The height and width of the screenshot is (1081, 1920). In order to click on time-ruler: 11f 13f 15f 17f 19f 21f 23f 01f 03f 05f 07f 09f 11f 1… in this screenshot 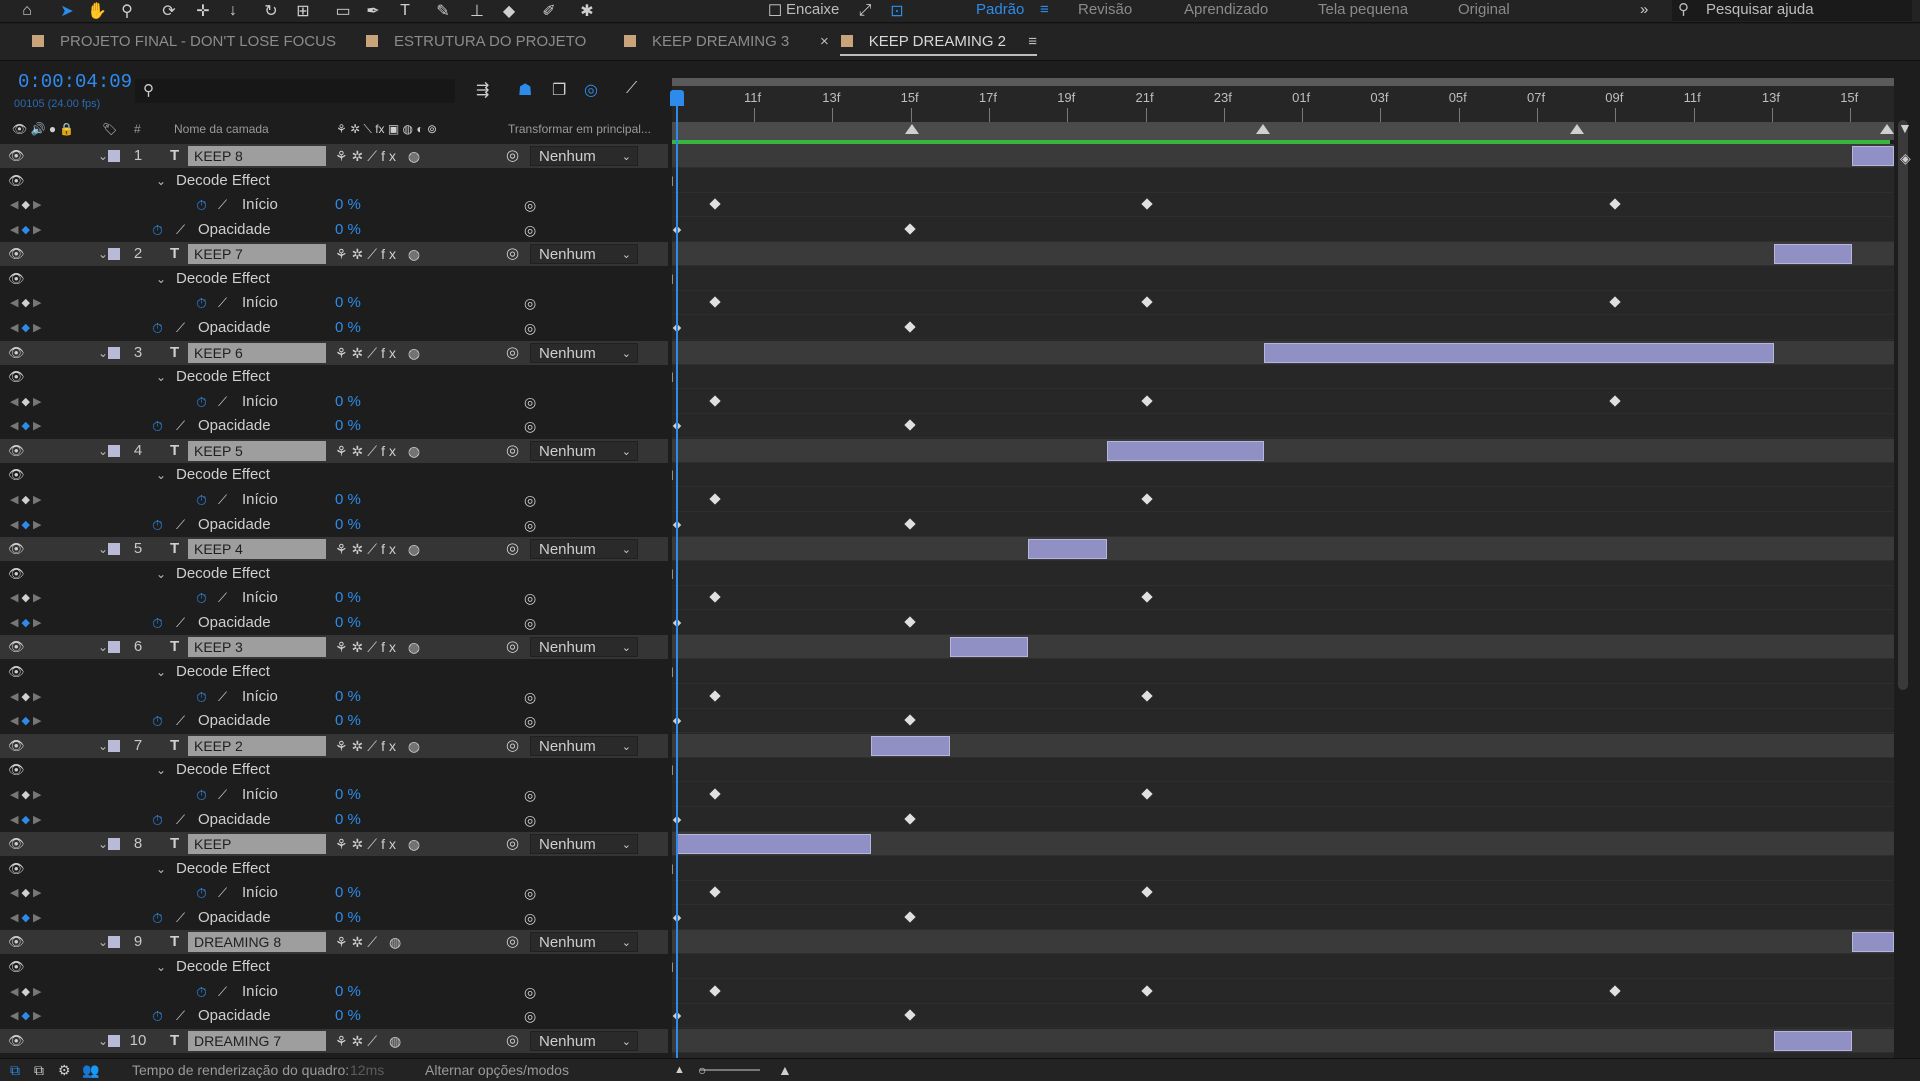, I will do `click(1283, 104)`.